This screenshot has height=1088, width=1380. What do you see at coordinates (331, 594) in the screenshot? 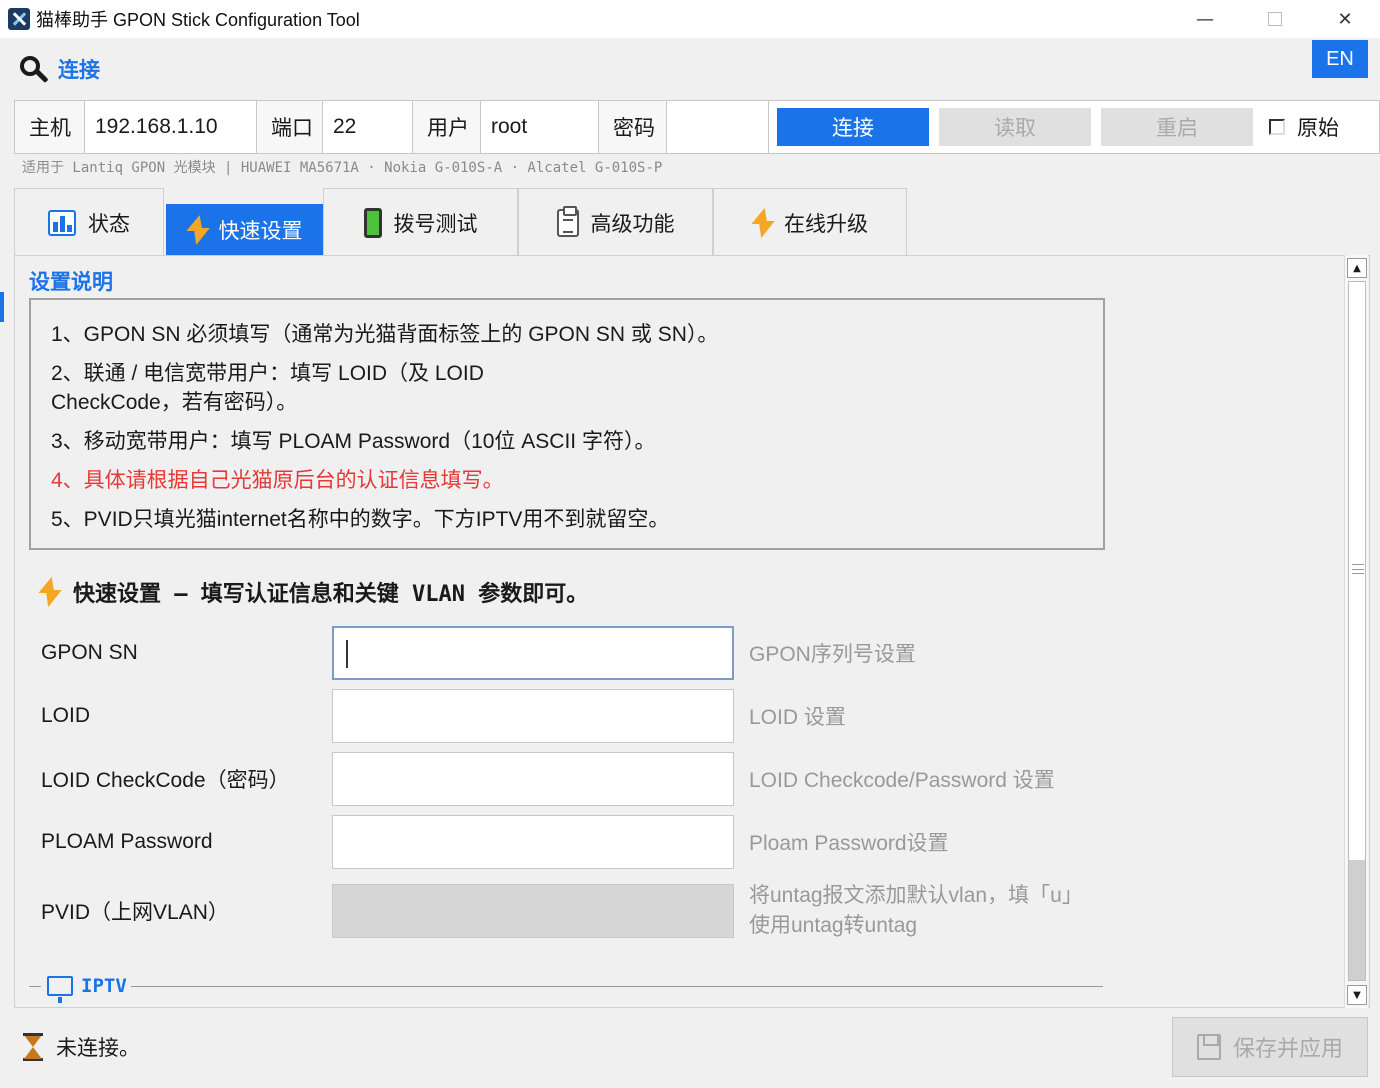
I see `quick-setup-title: 快速设置 — 填写认证信息和关键 VLAN 参数即可。` at bounding box center [331, 594].